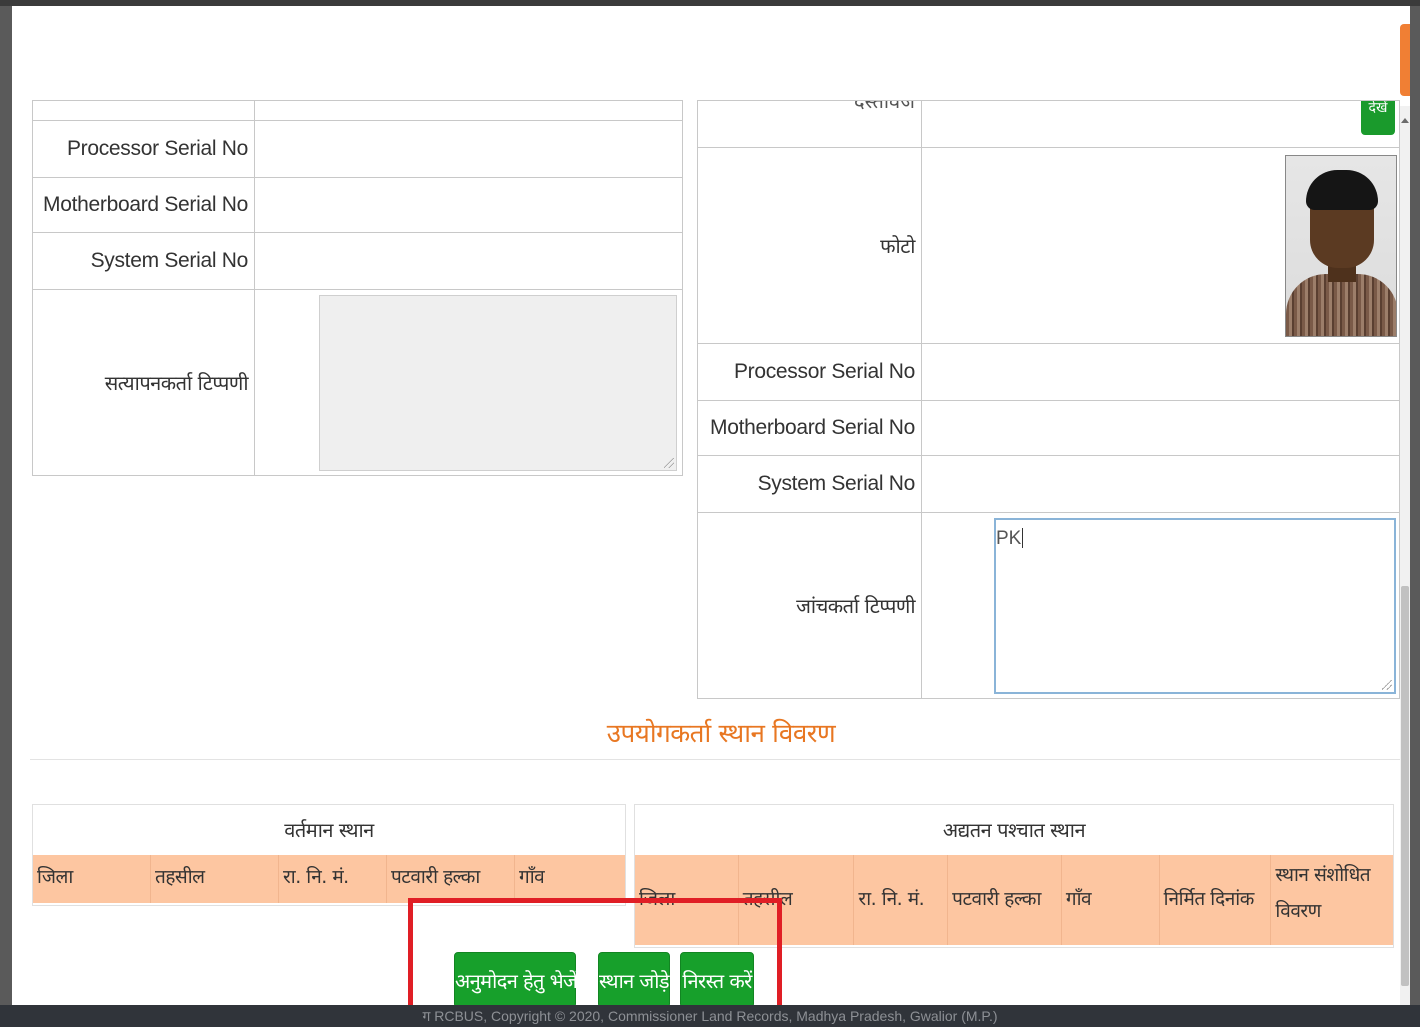 The width and height of the screenshot is (1420, 1027). What do you see at coordinates (809, 372) in the screenshot?
I see `processor-serial-label-right: Processor Serial No` at bounding box center [809, 372].